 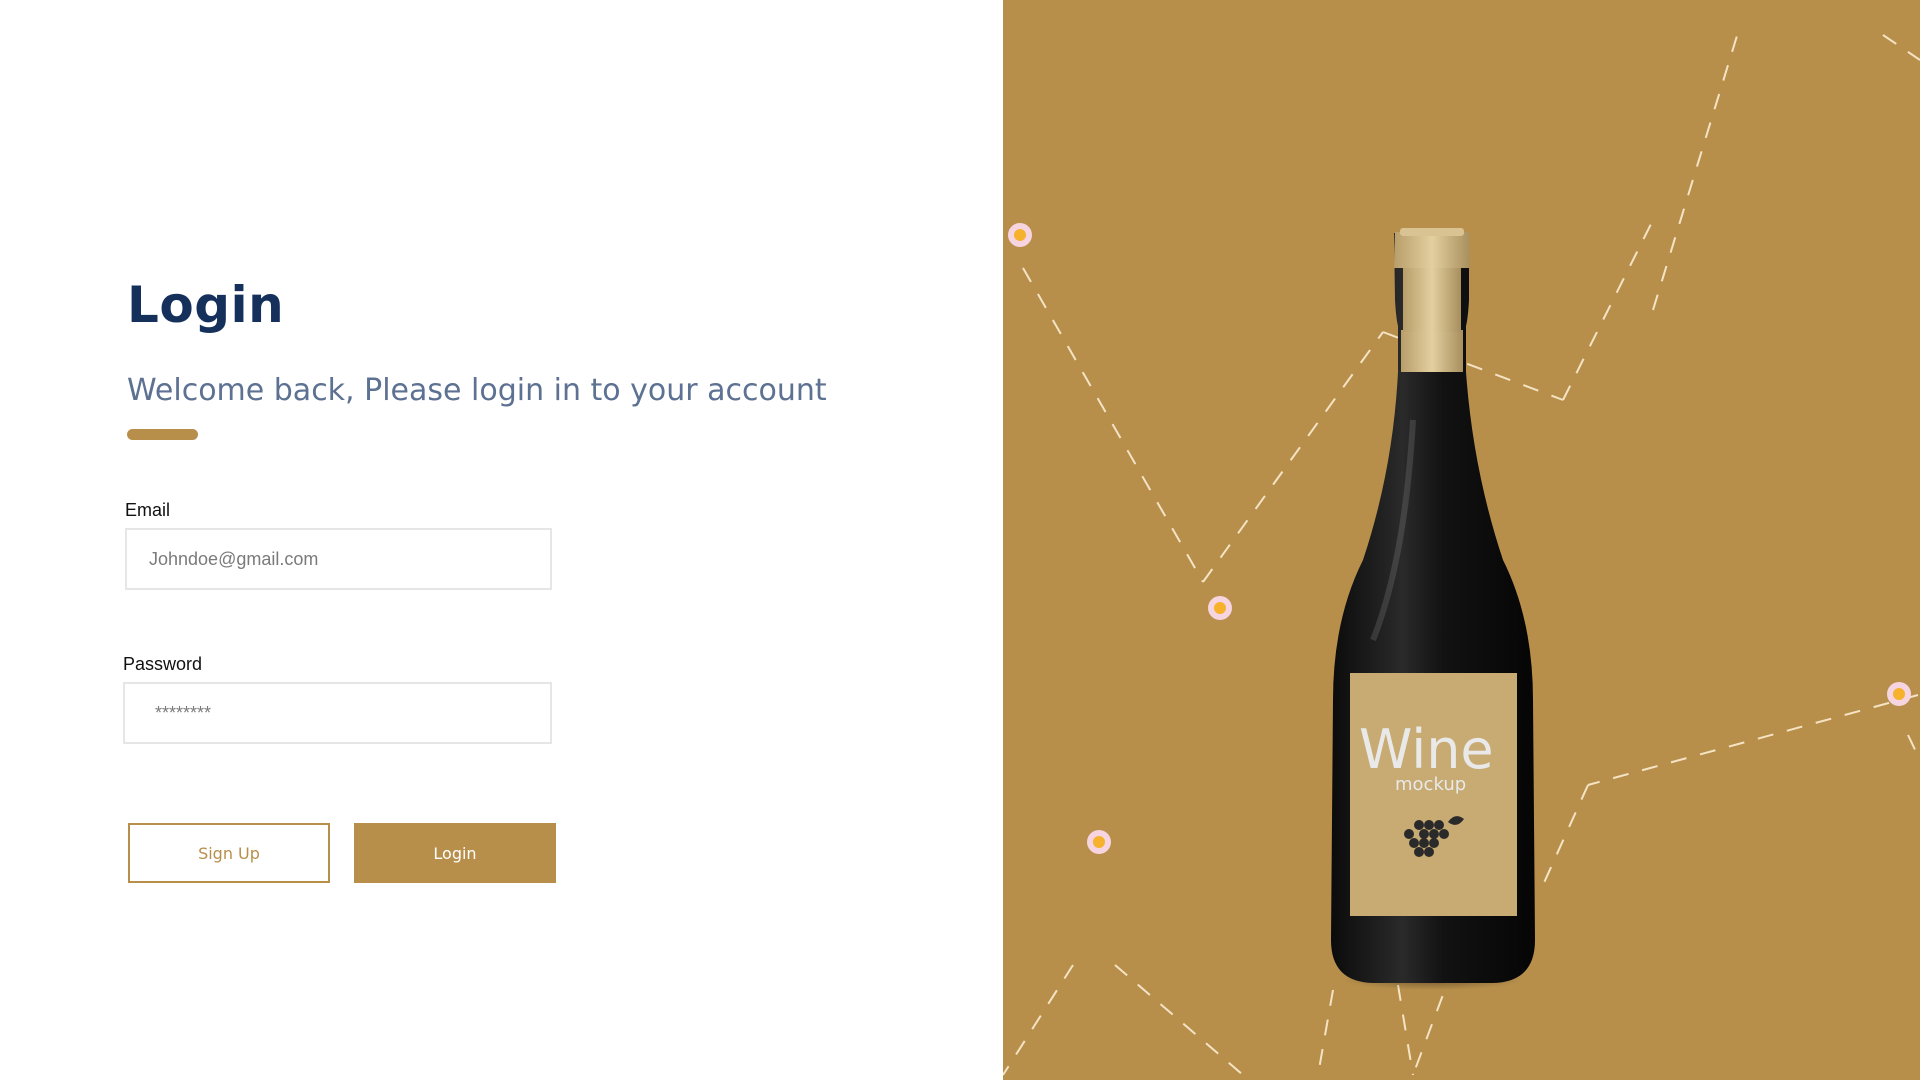 What do you see at coordinates (1426, 749) in the screenshot?
I see `label-title: Wine` at bounding box center [1426, 749].